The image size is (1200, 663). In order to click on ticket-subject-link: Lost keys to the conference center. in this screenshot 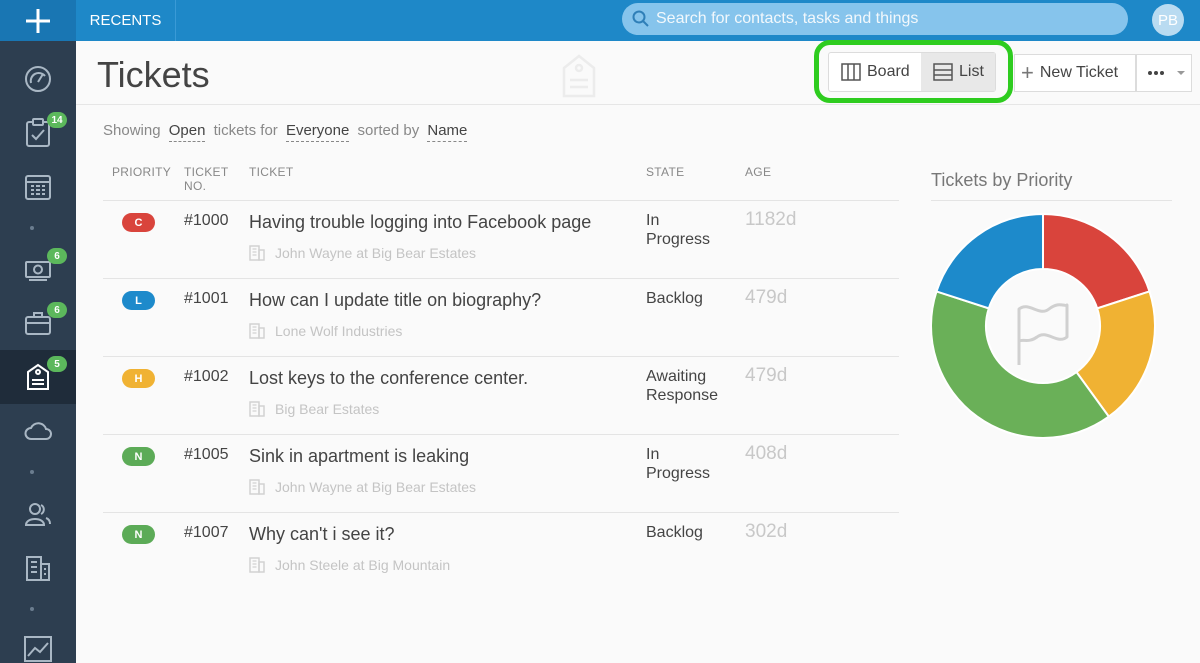, I will do `click(388, 378)`.